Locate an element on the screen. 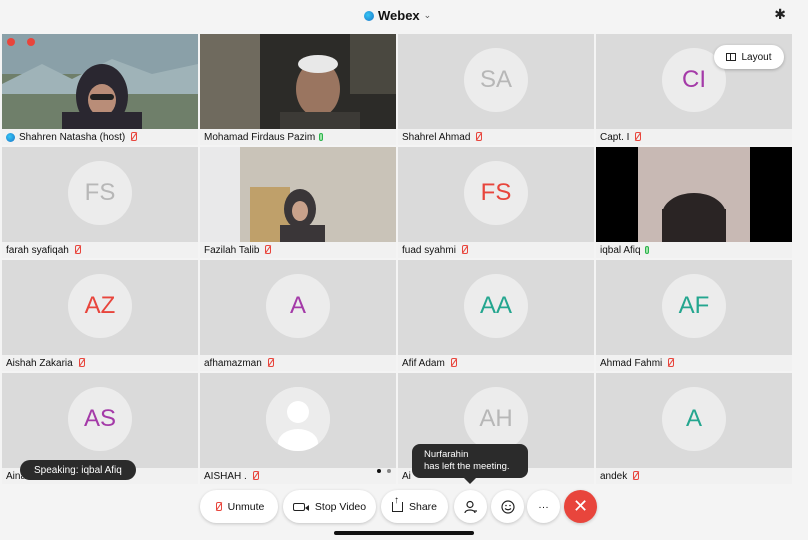  page-indicator is located at coordinates (384, 471).